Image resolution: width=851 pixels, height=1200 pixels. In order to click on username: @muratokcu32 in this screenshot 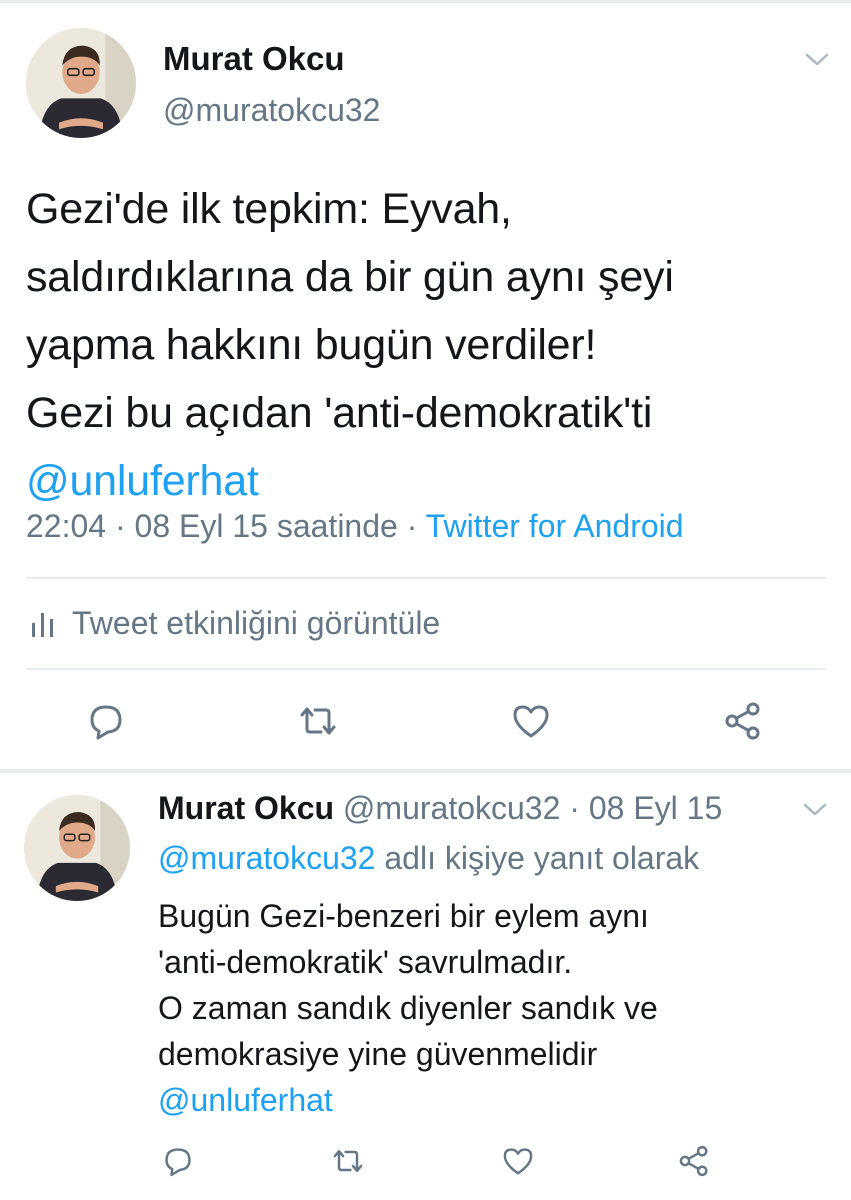, I will do `click(271, 110)`.